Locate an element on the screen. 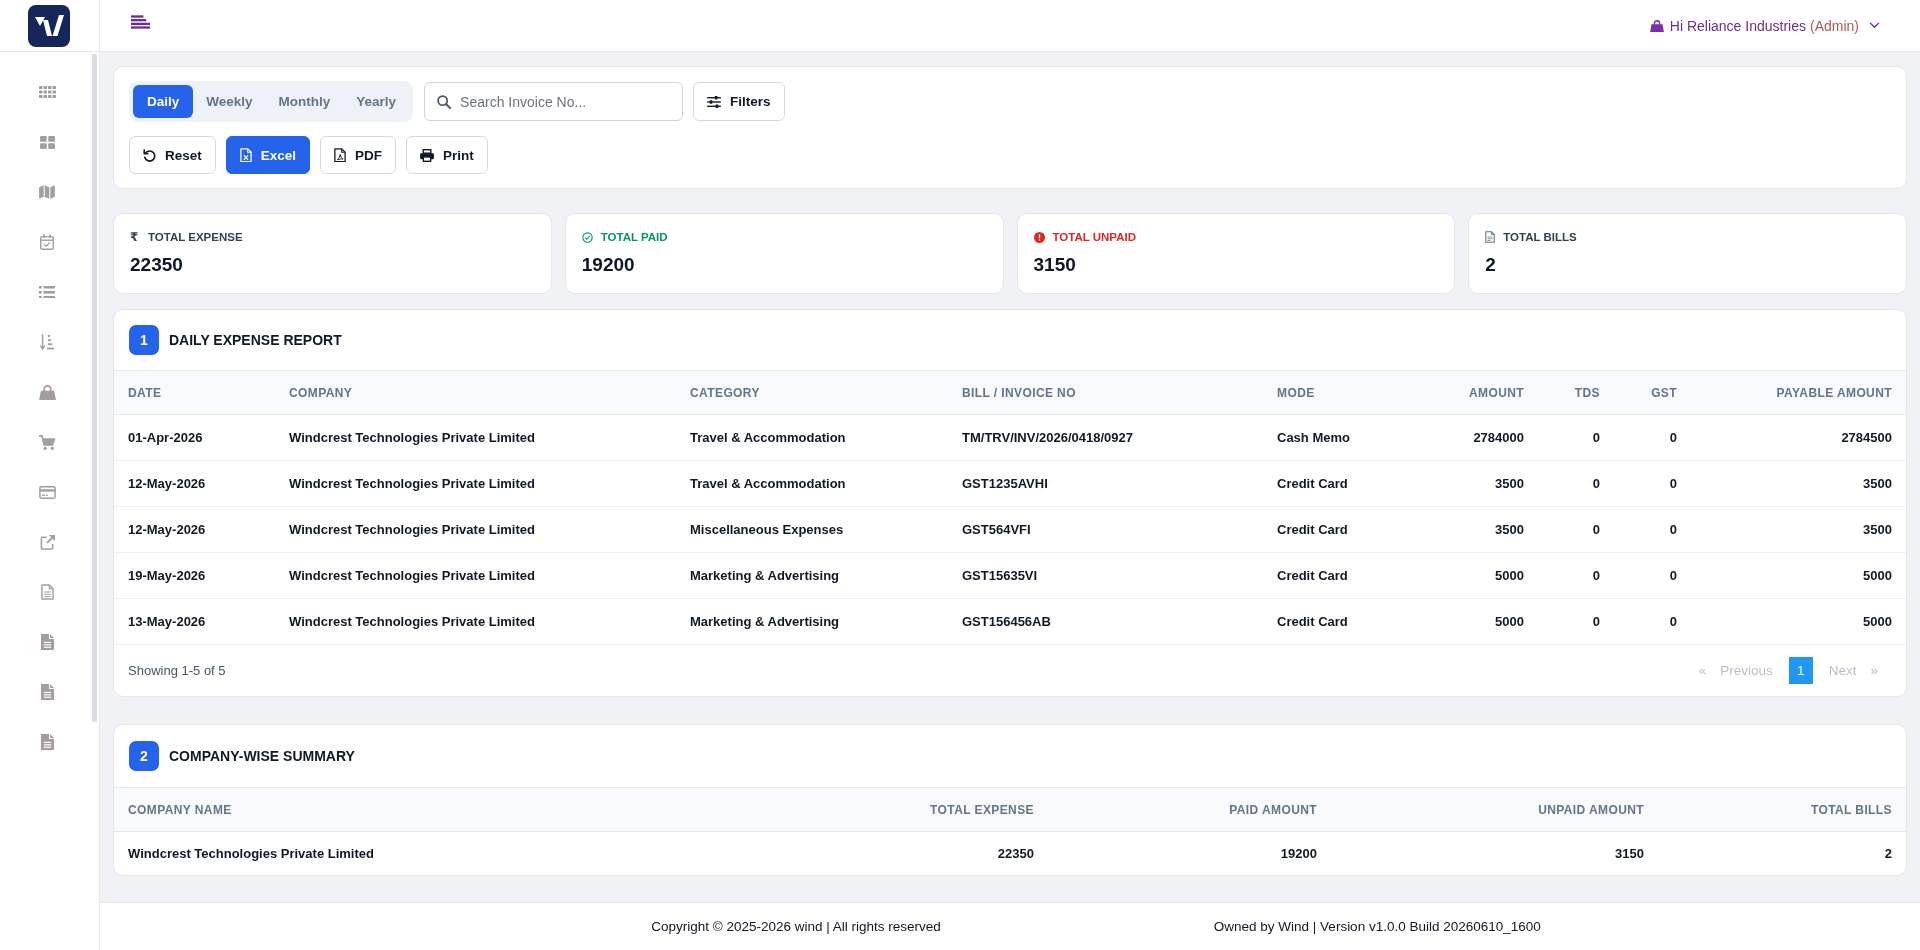 The width and height of the screenshot is (1920, 950). column-header: CATEGORY is located at coordinates (812, 392).